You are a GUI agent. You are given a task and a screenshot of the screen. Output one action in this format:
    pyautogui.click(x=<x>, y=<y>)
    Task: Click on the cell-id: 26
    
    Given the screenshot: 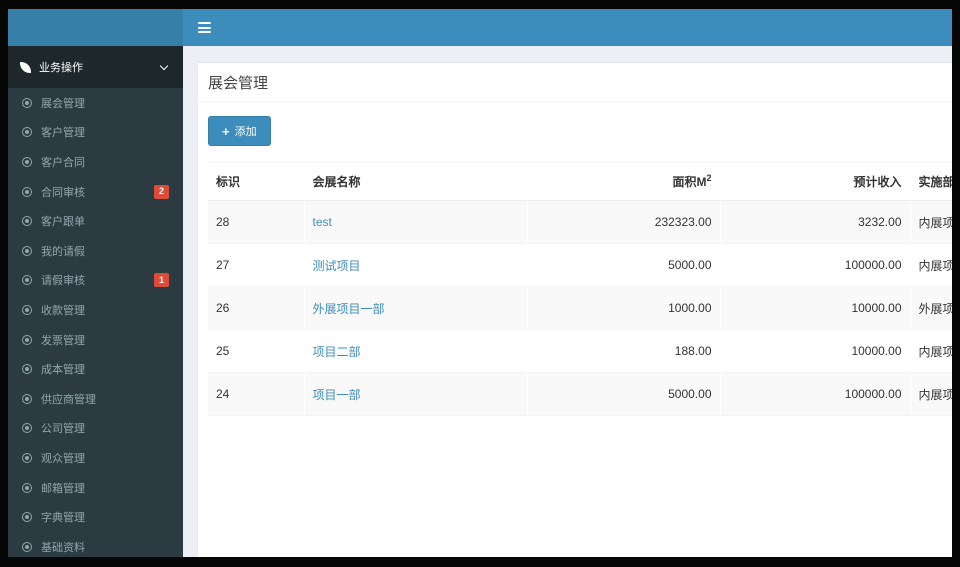 What is the action you would take?
    pyautogui.click(x=256, y=308)
    